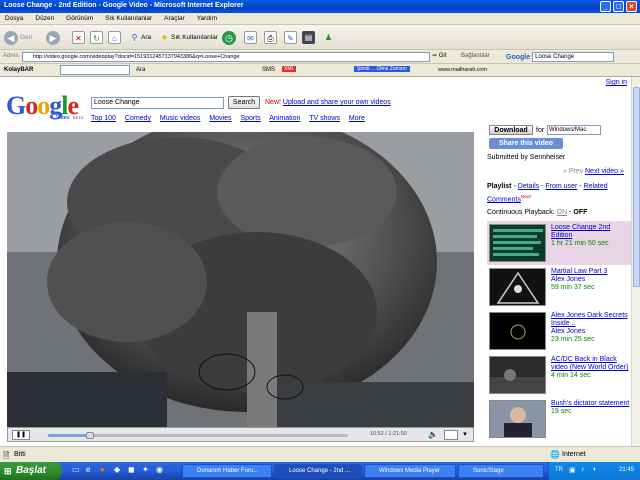 The width and height of the screenshot is (640, 480). What do you see at coordinates (475, 56) in the screenshot?
I see `links-label: Bağlantılar` at bounding box center [475, 56].